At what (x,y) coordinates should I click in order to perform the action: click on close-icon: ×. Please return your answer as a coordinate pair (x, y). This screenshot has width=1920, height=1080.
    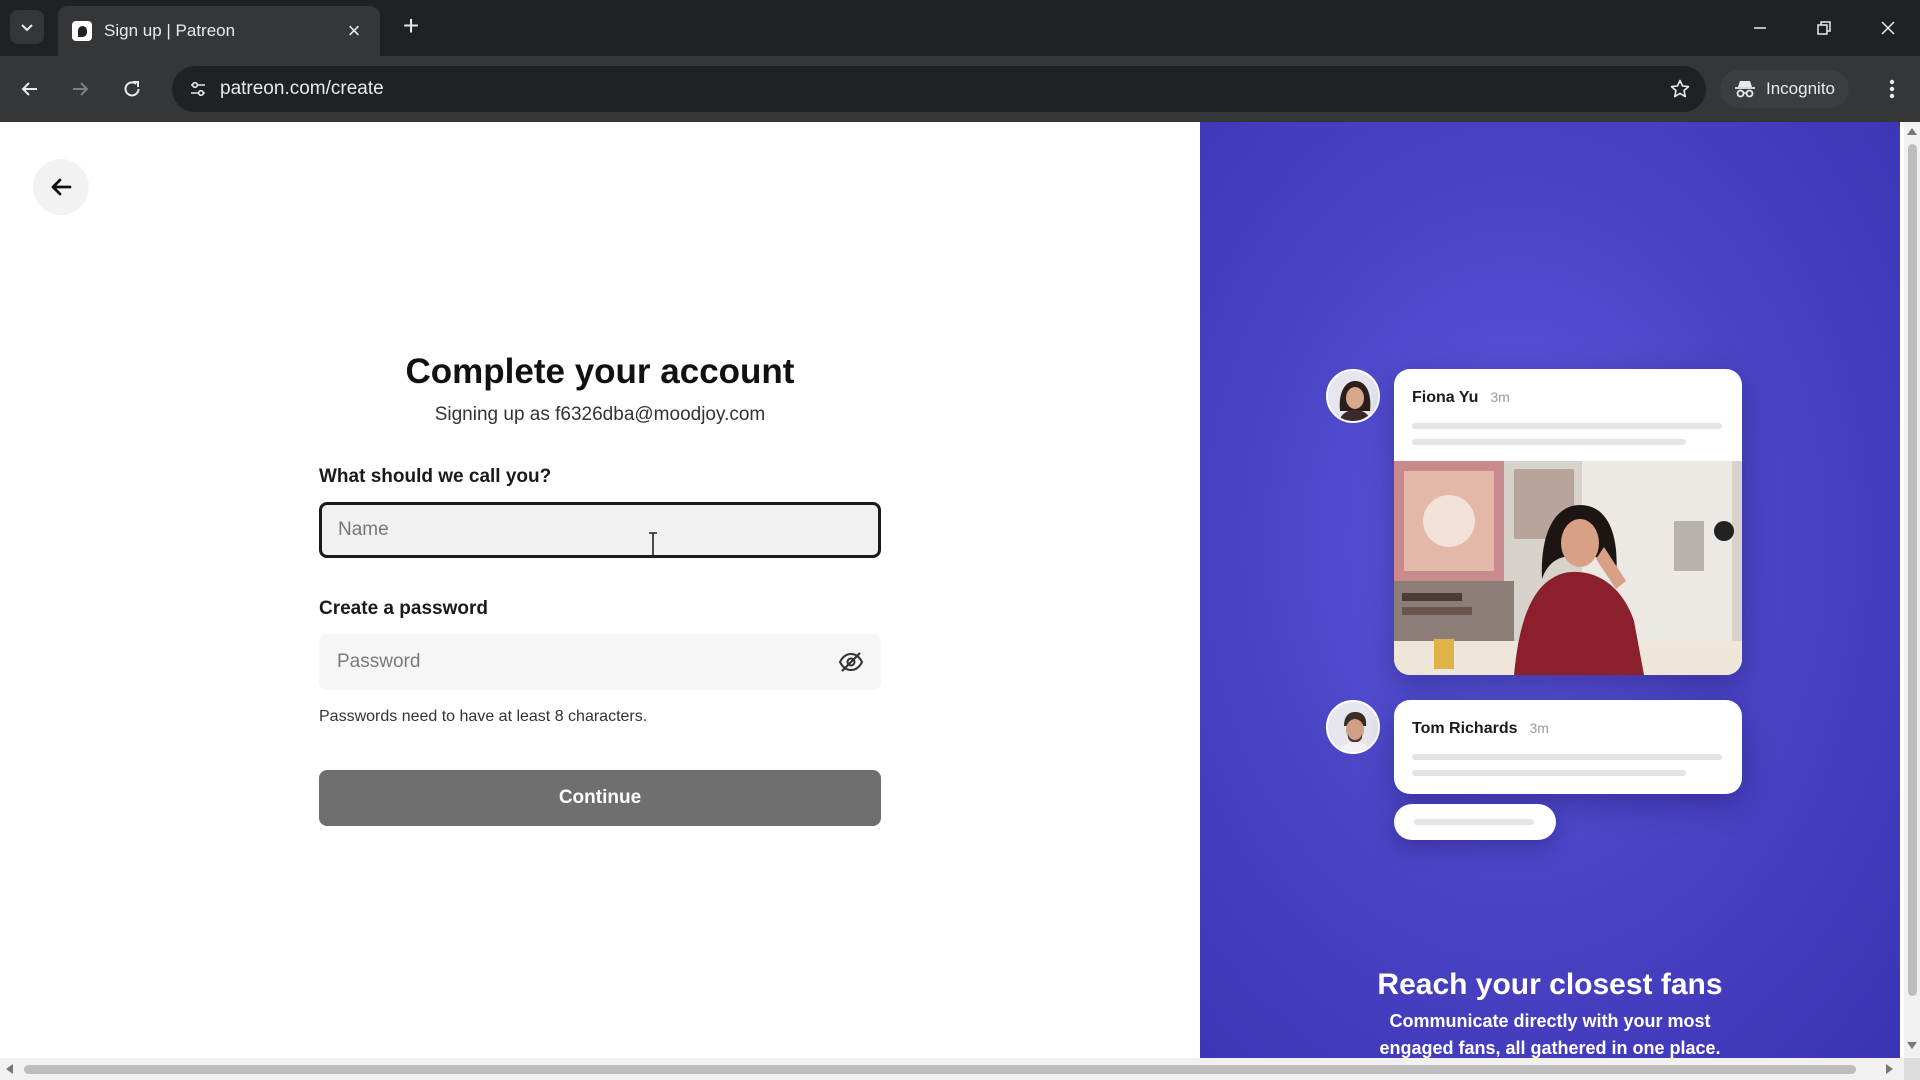
    Looking at the image, I should click on (354, 31).